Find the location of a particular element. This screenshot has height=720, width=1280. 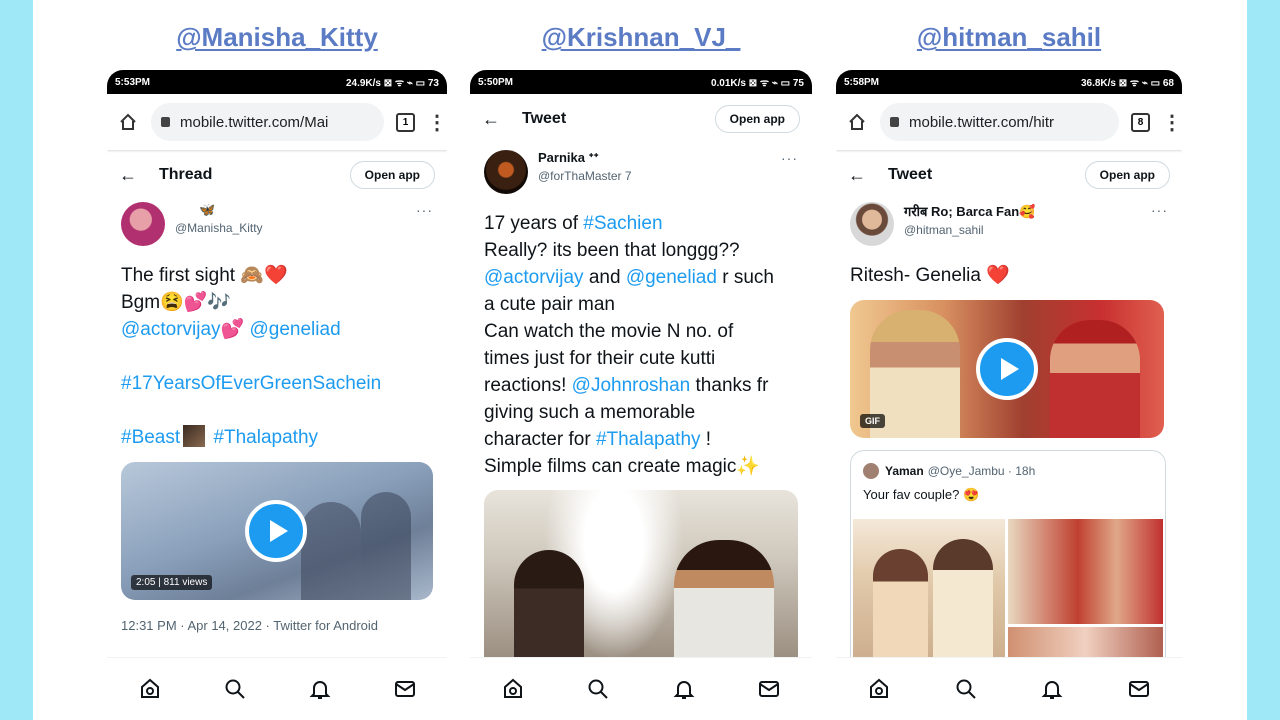

tweet-line: Simple films can create magic✨ is located at coordinates (622, 466).